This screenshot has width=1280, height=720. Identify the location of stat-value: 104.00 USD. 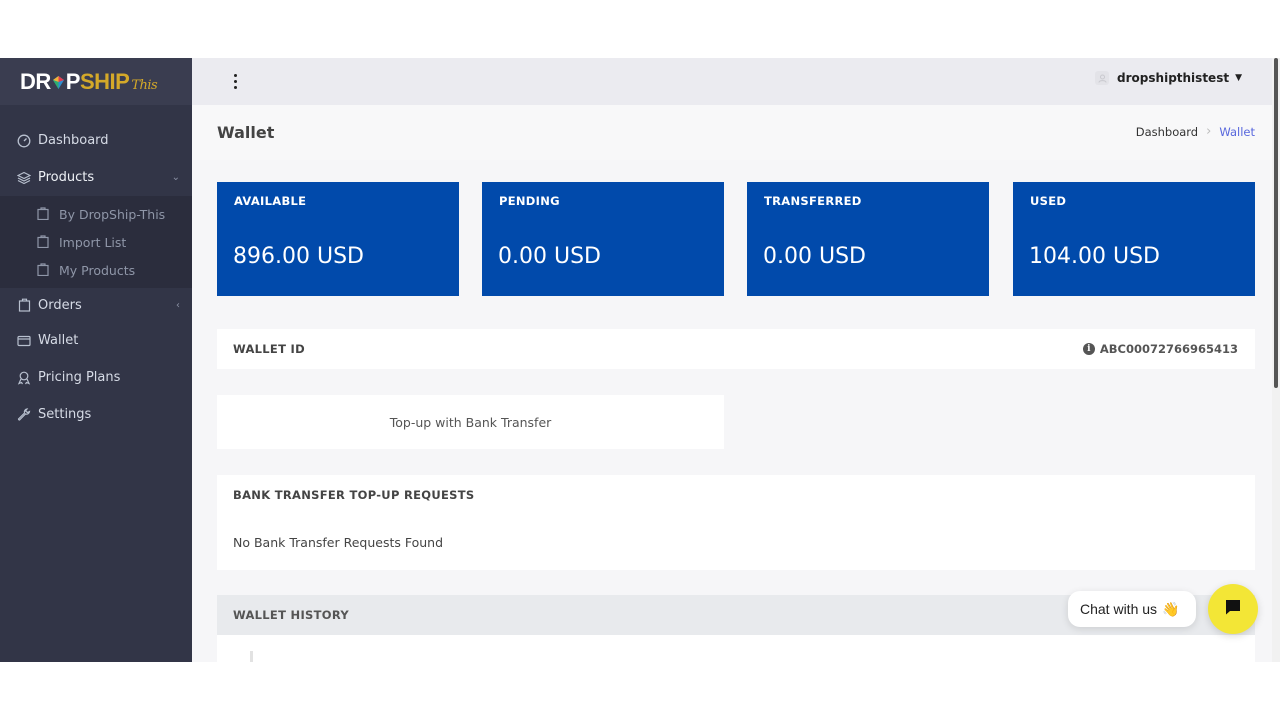
(1094, 256).